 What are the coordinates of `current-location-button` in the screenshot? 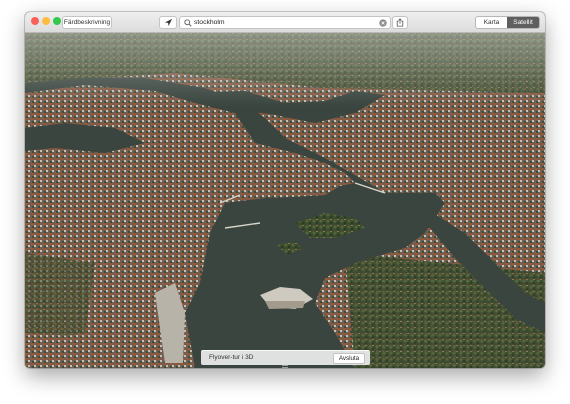 It's located at (168, 22).